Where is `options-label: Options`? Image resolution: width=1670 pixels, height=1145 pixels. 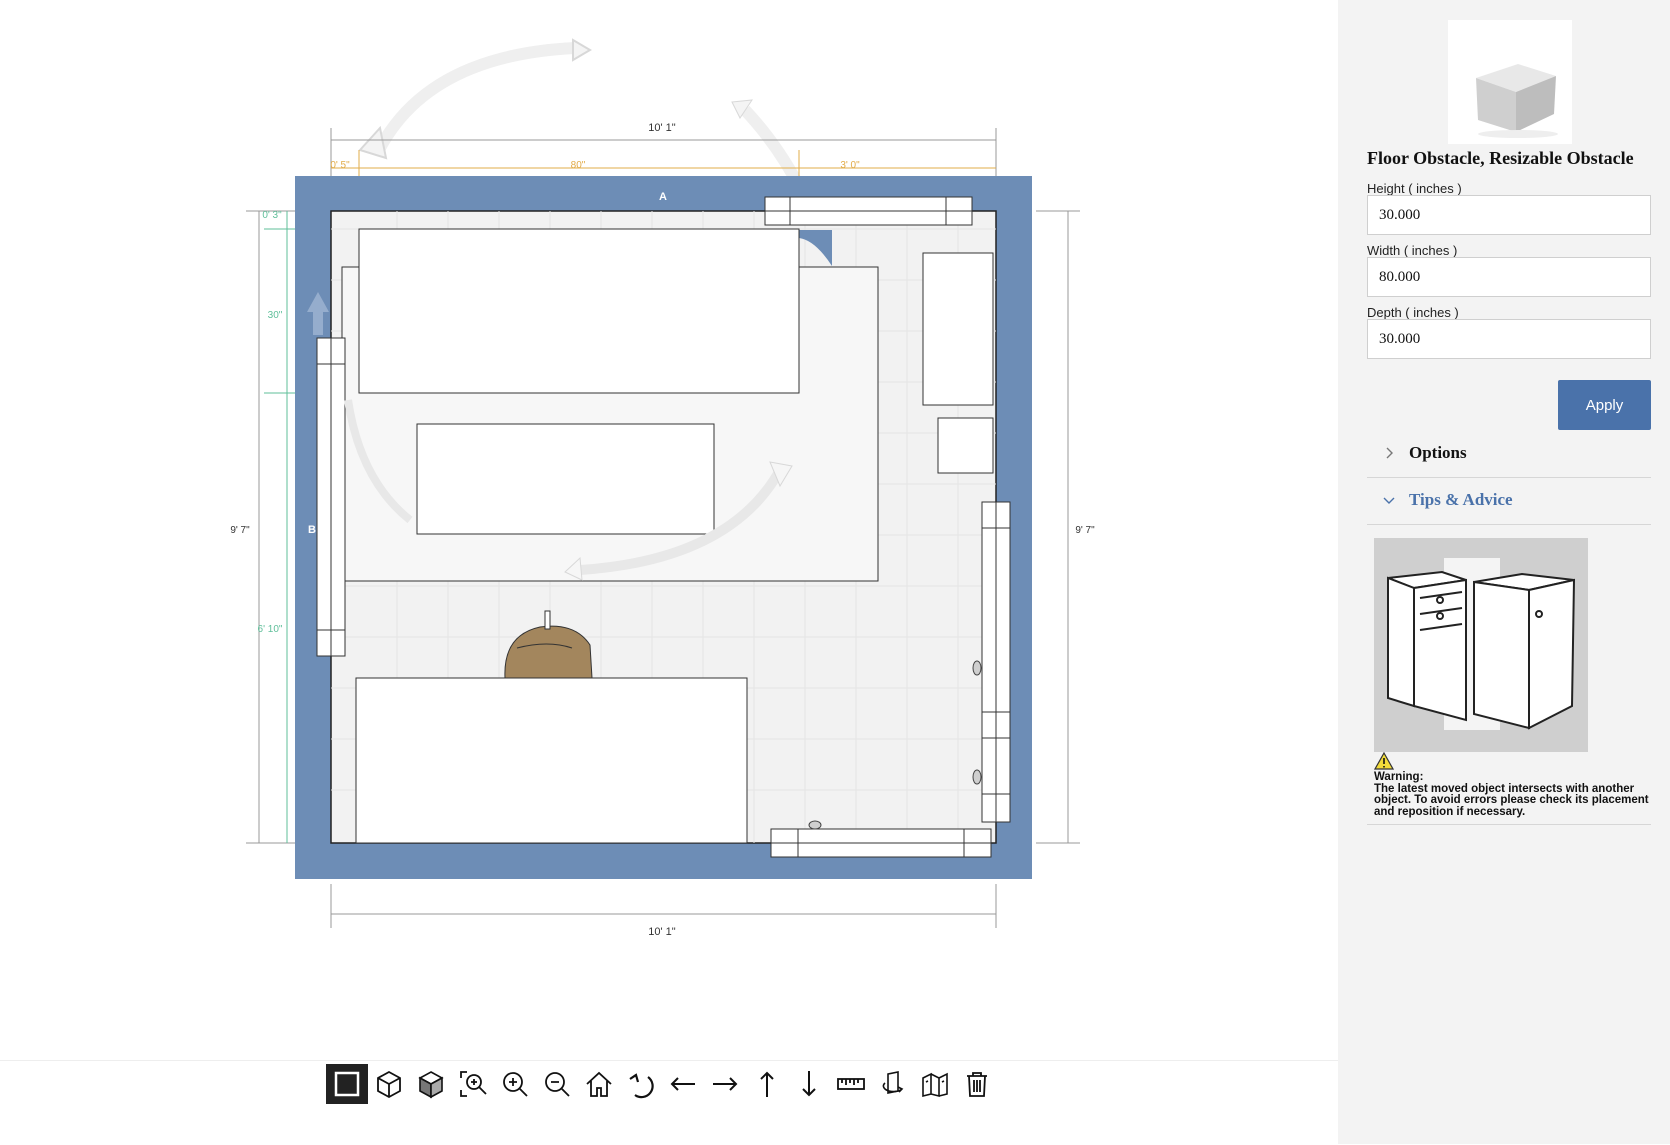 options-label: Options is located at coordinates (1438, 452).